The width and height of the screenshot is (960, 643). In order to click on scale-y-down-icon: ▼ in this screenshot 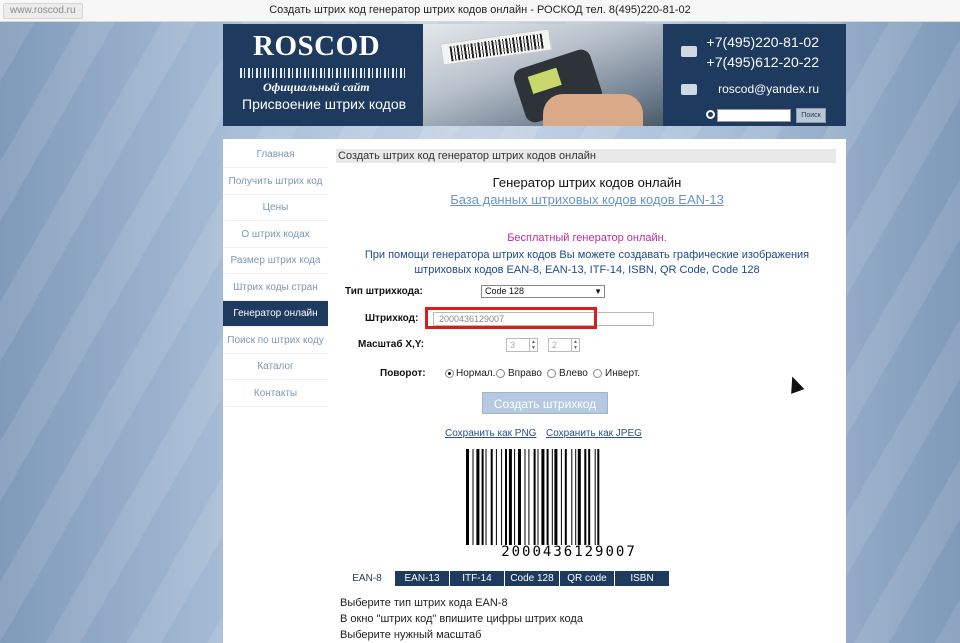, I will do `click(575, 348)`.